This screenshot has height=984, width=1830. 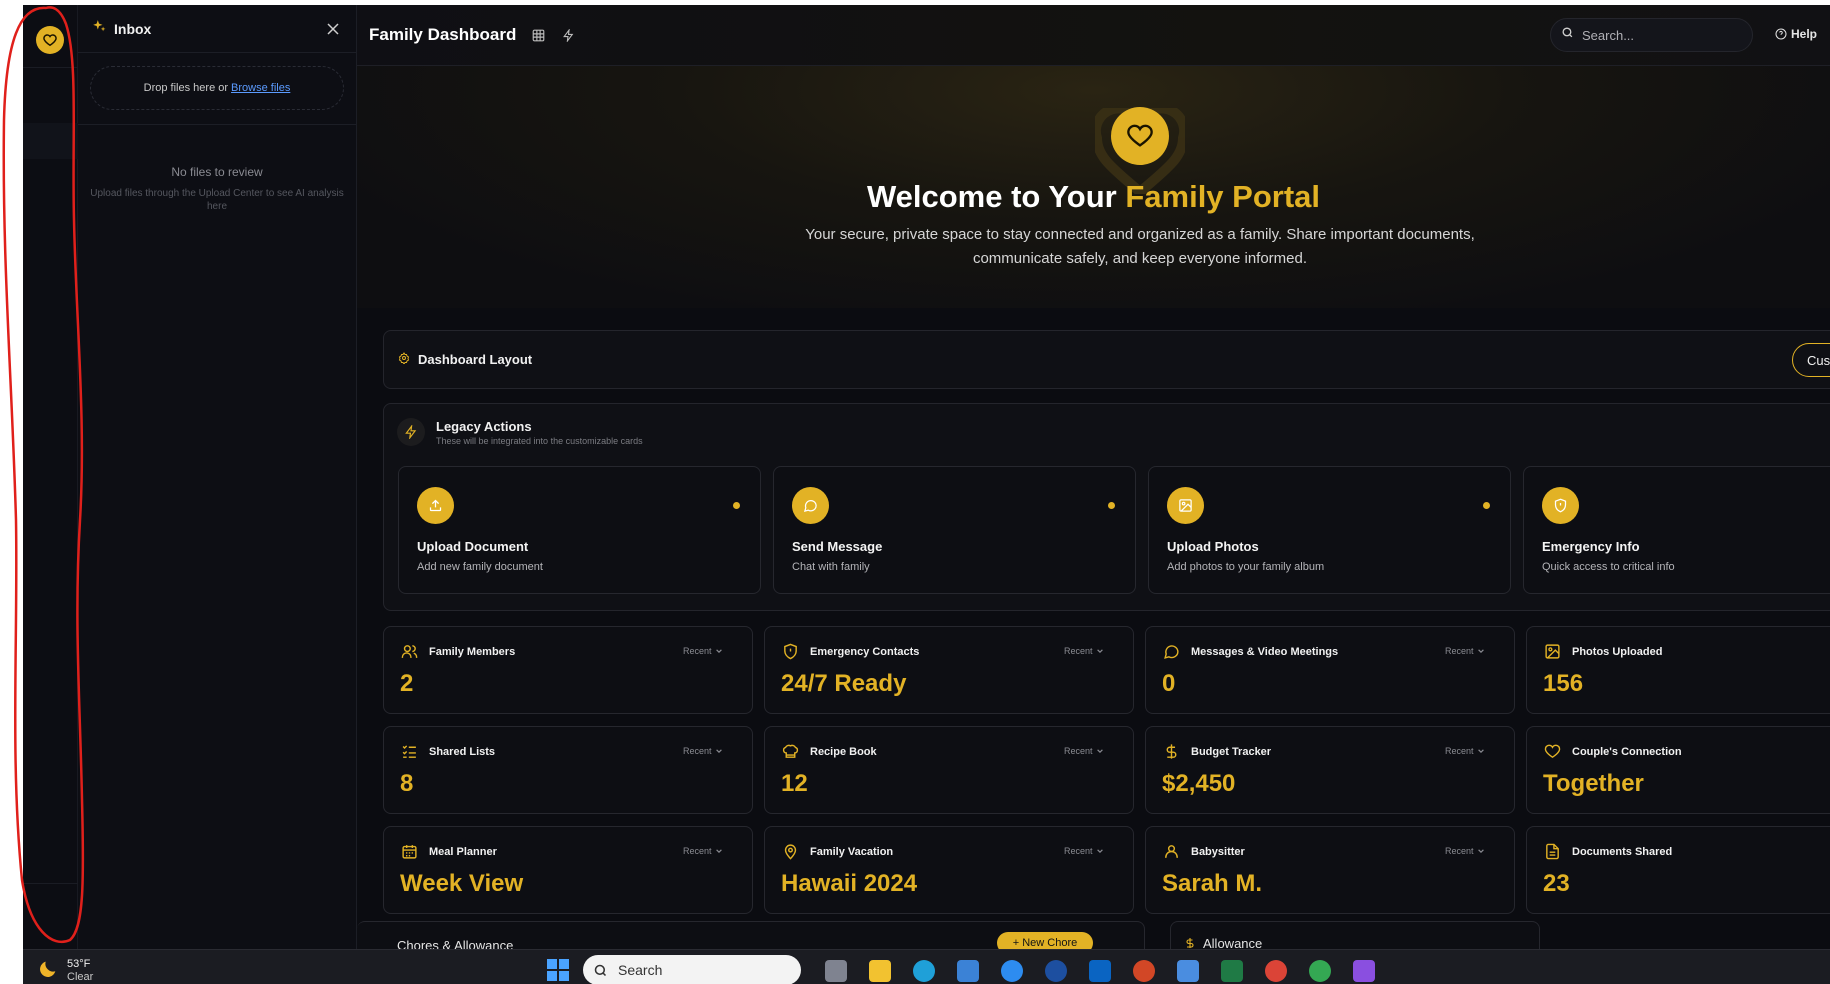 What do you see at coordinates (48, 971) in the screenshot?
I see `moon-icon` at bounding box center [48, 971].